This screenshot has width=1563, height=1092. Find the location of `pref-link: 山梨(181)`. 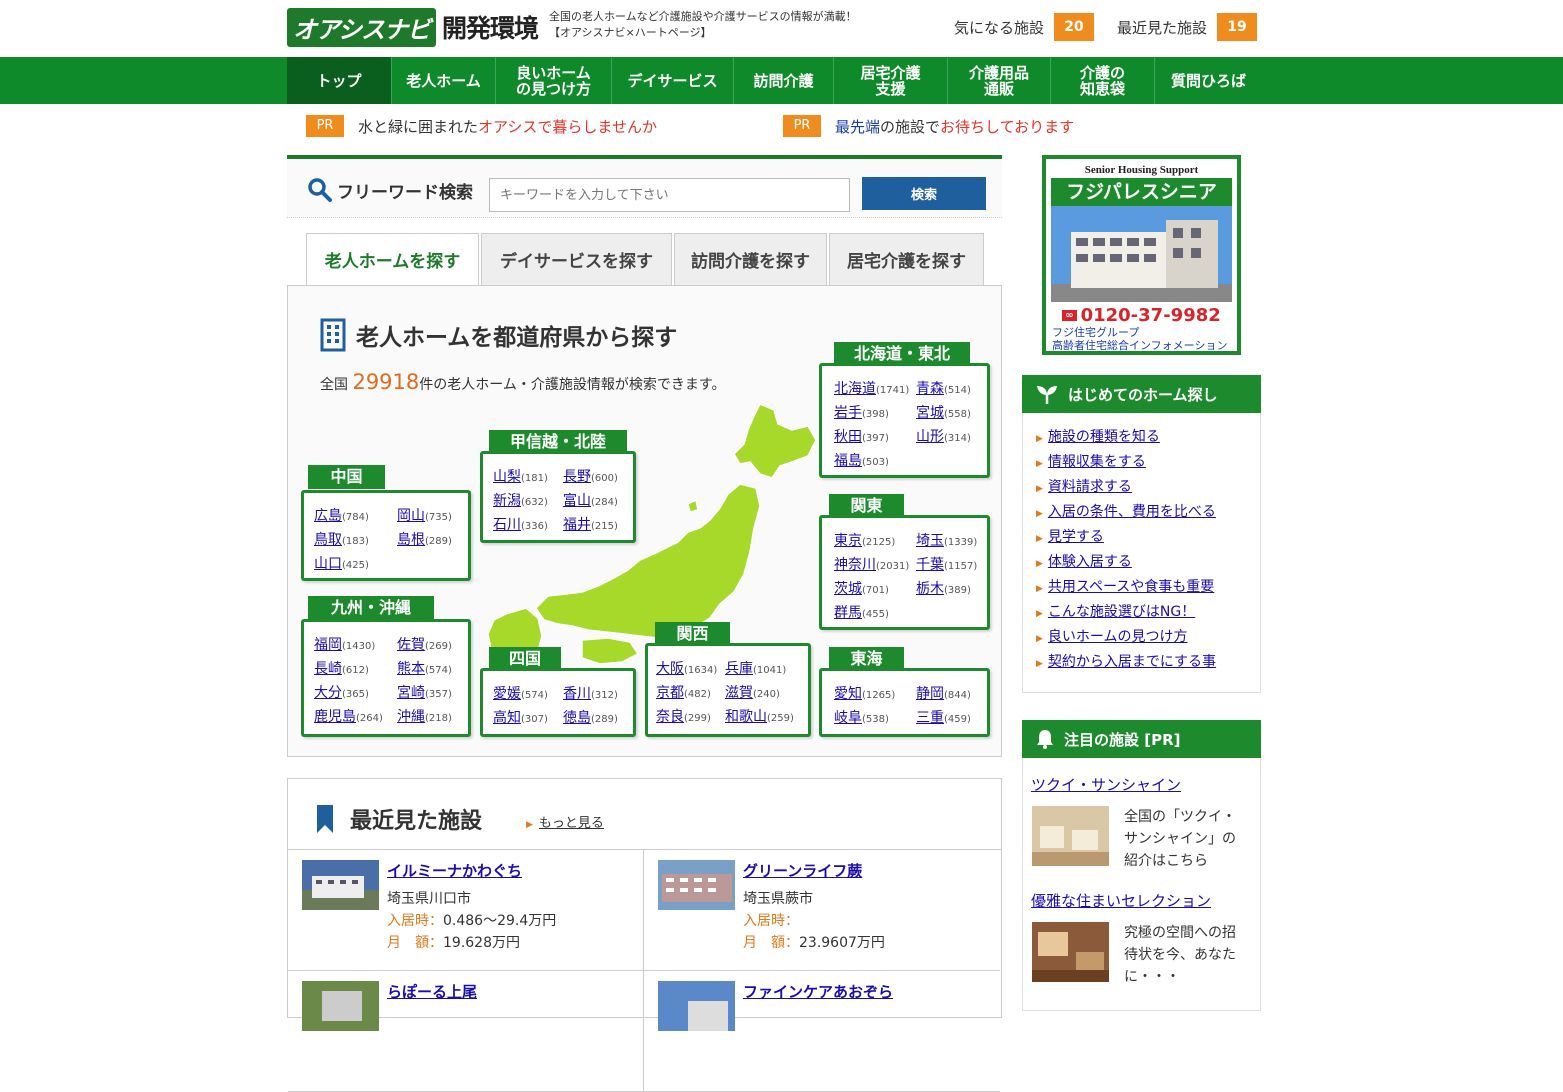

pref-link: 山梨(181) is located at coordinates (520, 476).